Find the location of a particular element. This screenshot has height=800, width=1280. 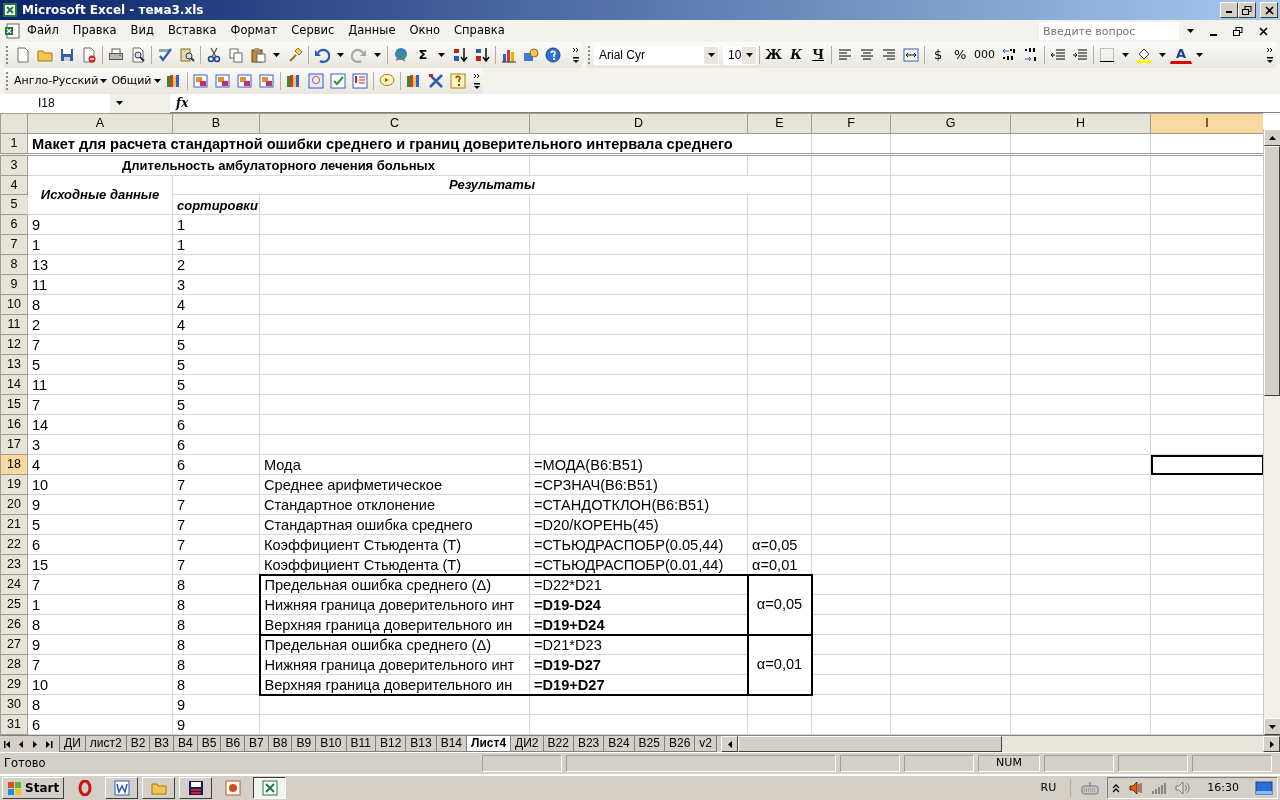

align-right-icon is located at coordinates (889, 55).